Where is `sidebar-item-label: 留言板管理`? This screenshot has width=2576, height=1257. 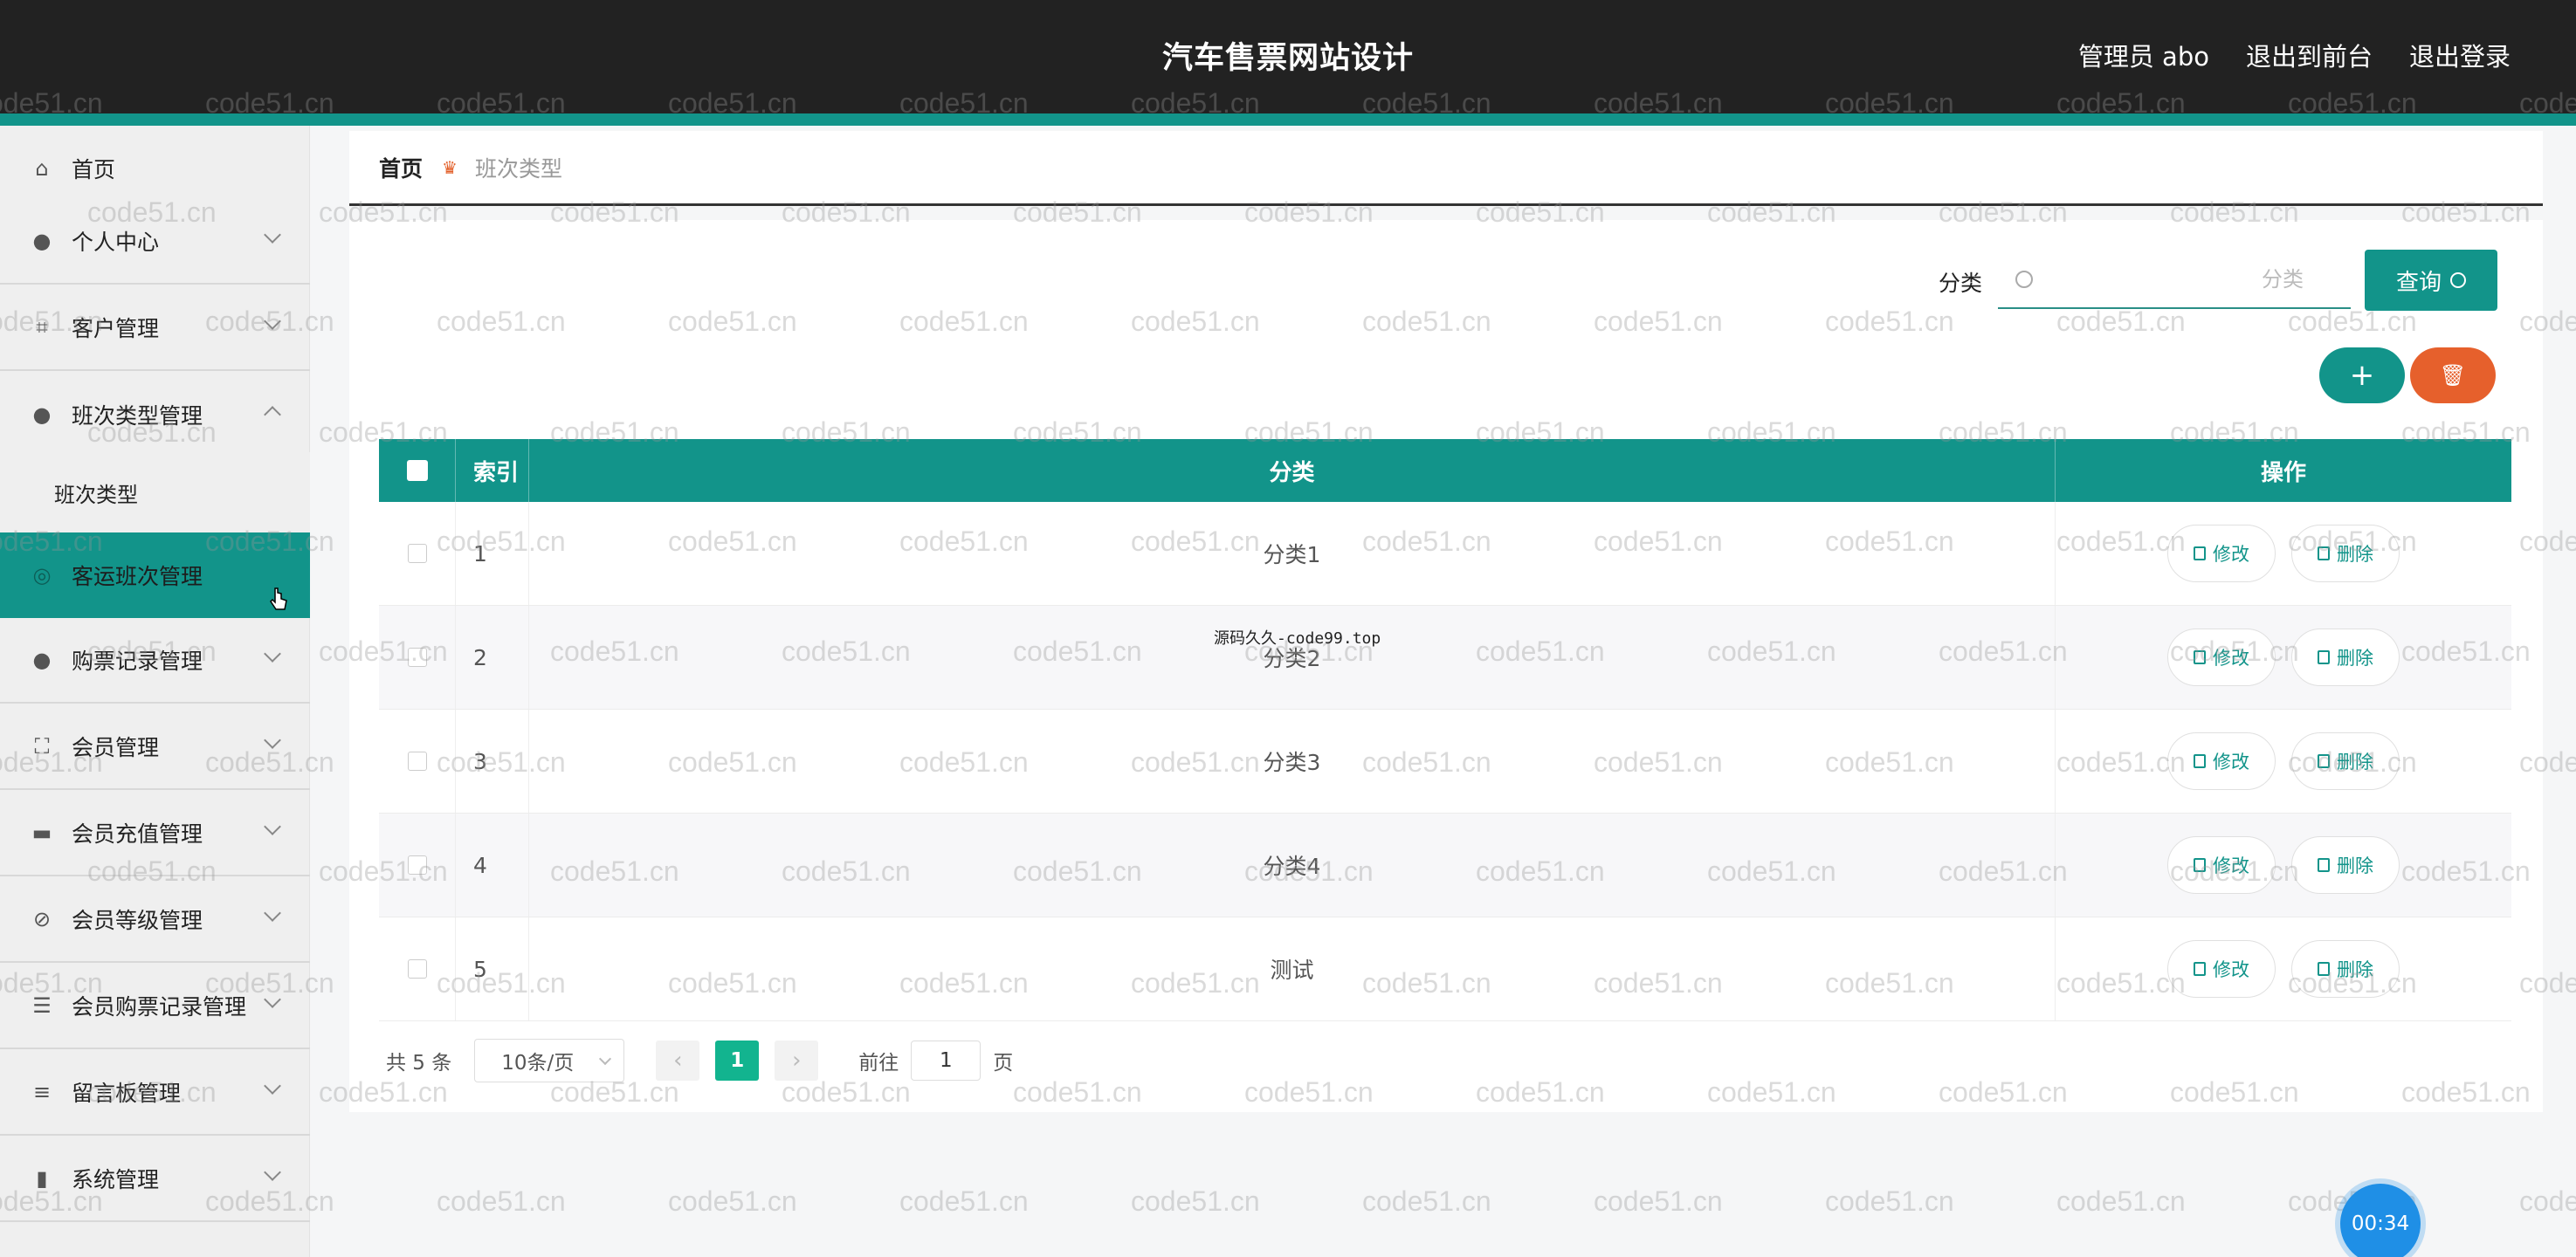
sidebar-item-label: 留言板管理 is located at coordinates (127, 1093).